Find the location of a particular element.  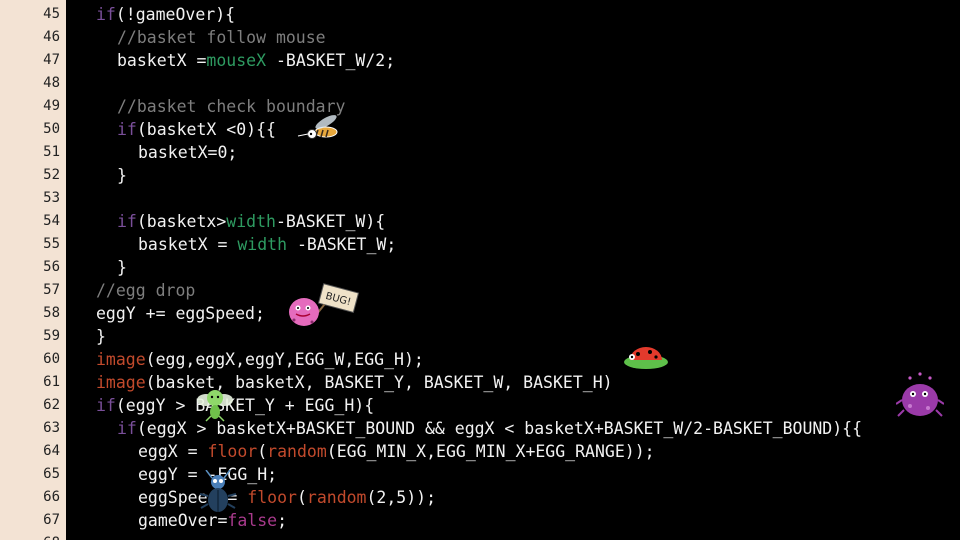

code-line: basketX = width -BASKET_W; is located at coordinates (267, 244).